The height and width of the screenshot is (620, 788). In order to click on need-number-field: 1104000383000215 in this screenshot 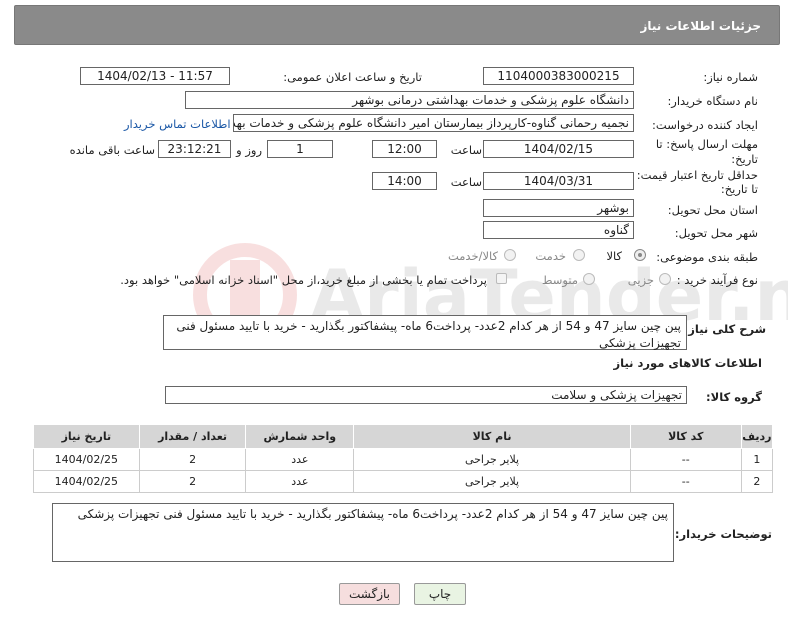, I will do `click(558, 76)`.